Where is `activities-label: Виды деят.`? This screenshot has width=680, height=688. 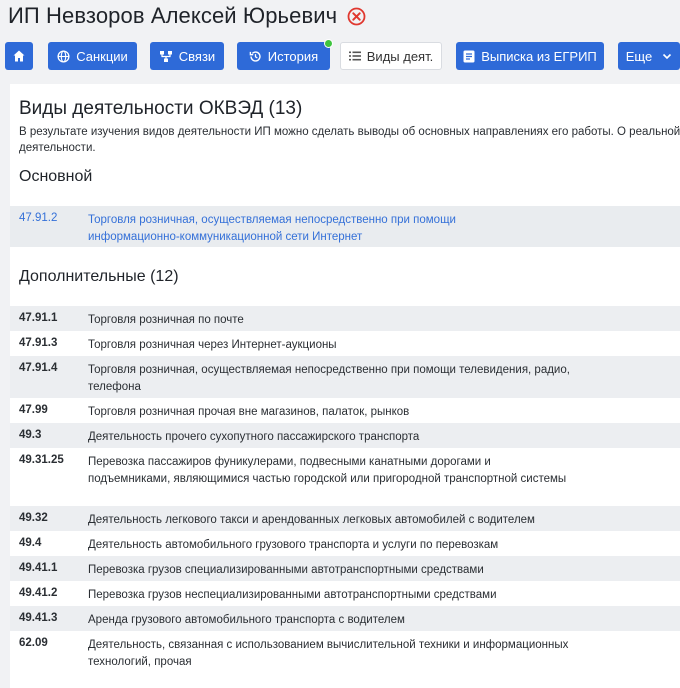 activities-label: Виды деят. is located at coordinates (400, 56).